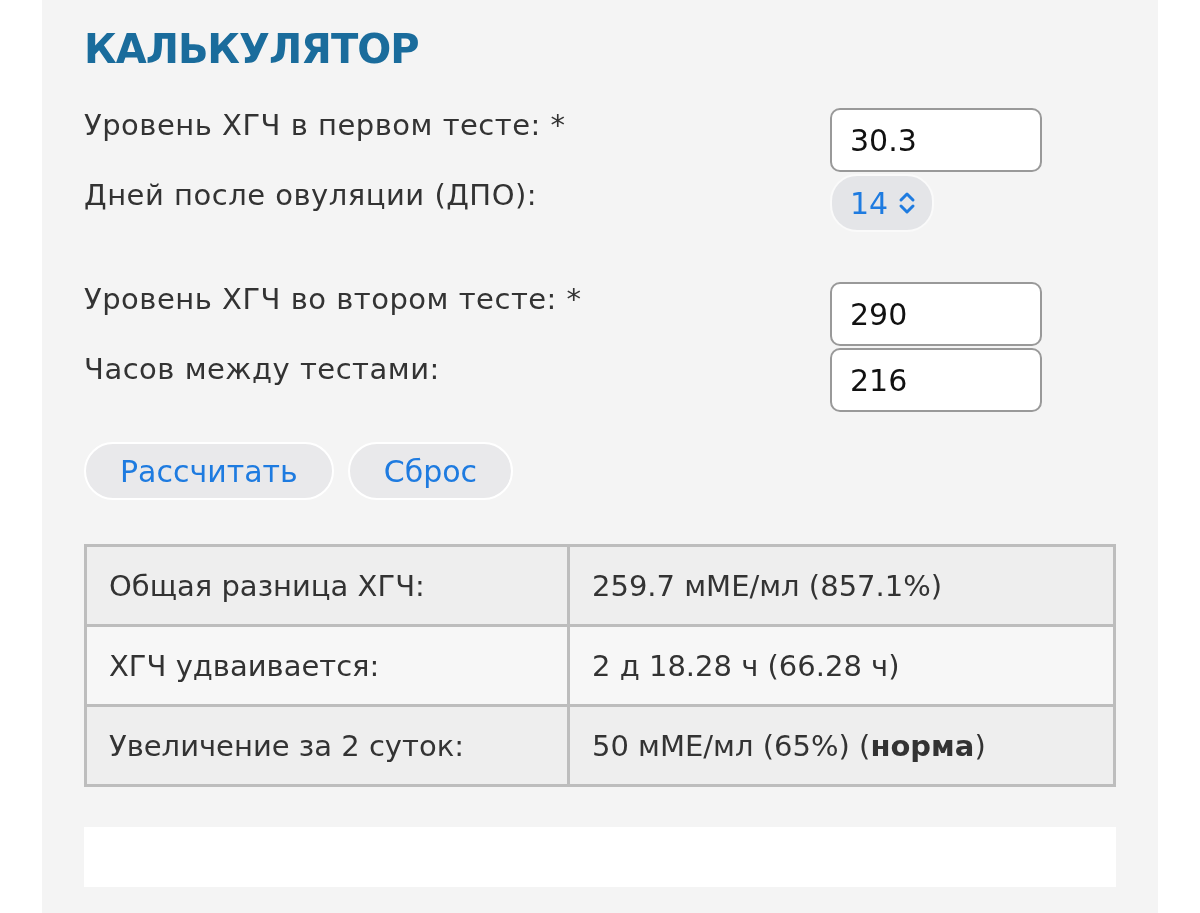 The width and height of the screenshot is (1200, 913). What do you see at coordinates (252, 49) in the screenshot?
I see `calculator-title: КАЛЬКУЛЯТОР` at bounding box center [252, 49].